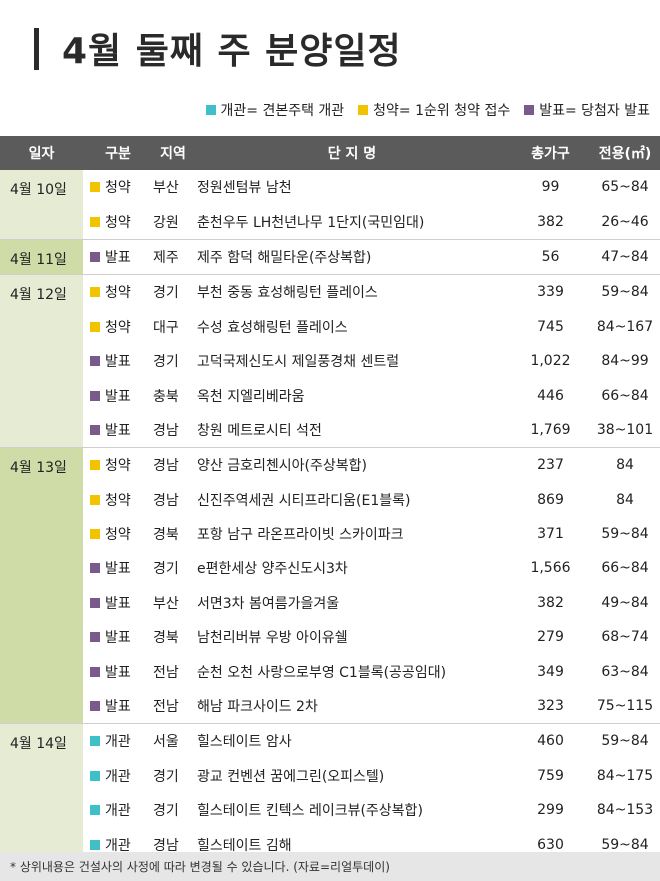 The height and width of the screenshot is (881, 660). Describe the element at coordinates (550, 637) in the screenshot. I see `units-cell: 279` at that location.